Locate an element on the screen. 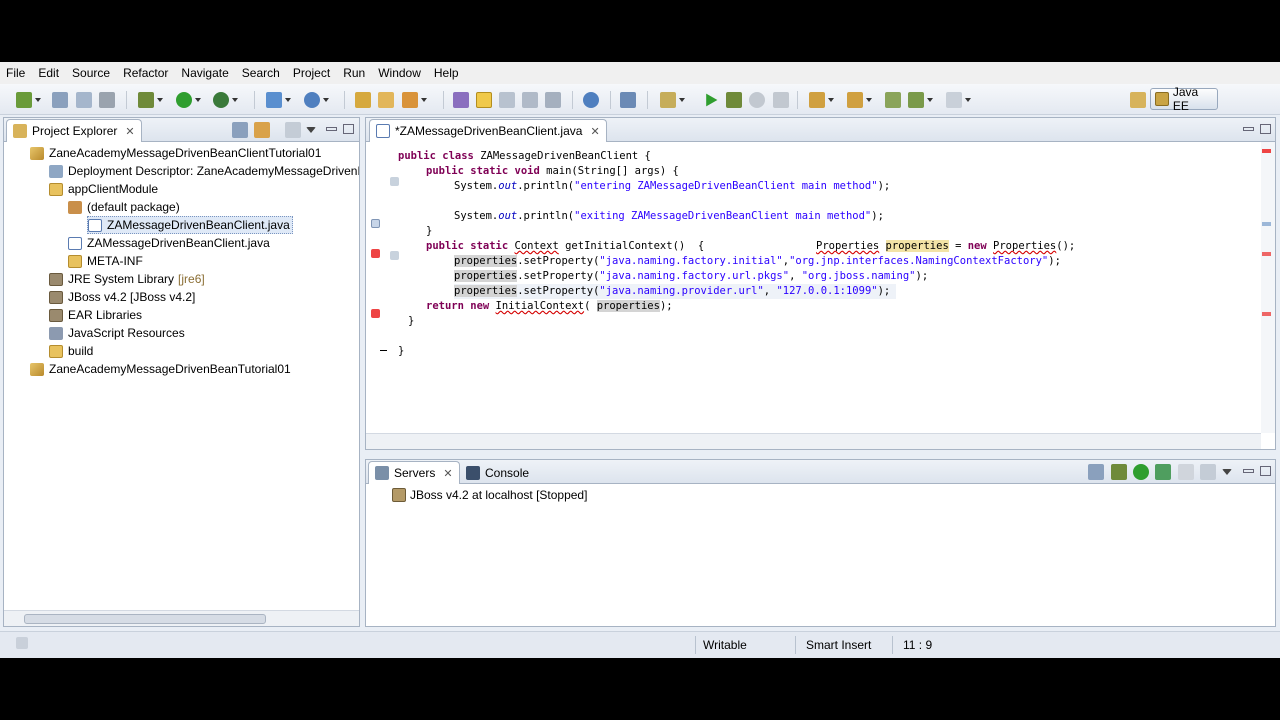  link-with-editor-icon is located at coordinates (262, 130).